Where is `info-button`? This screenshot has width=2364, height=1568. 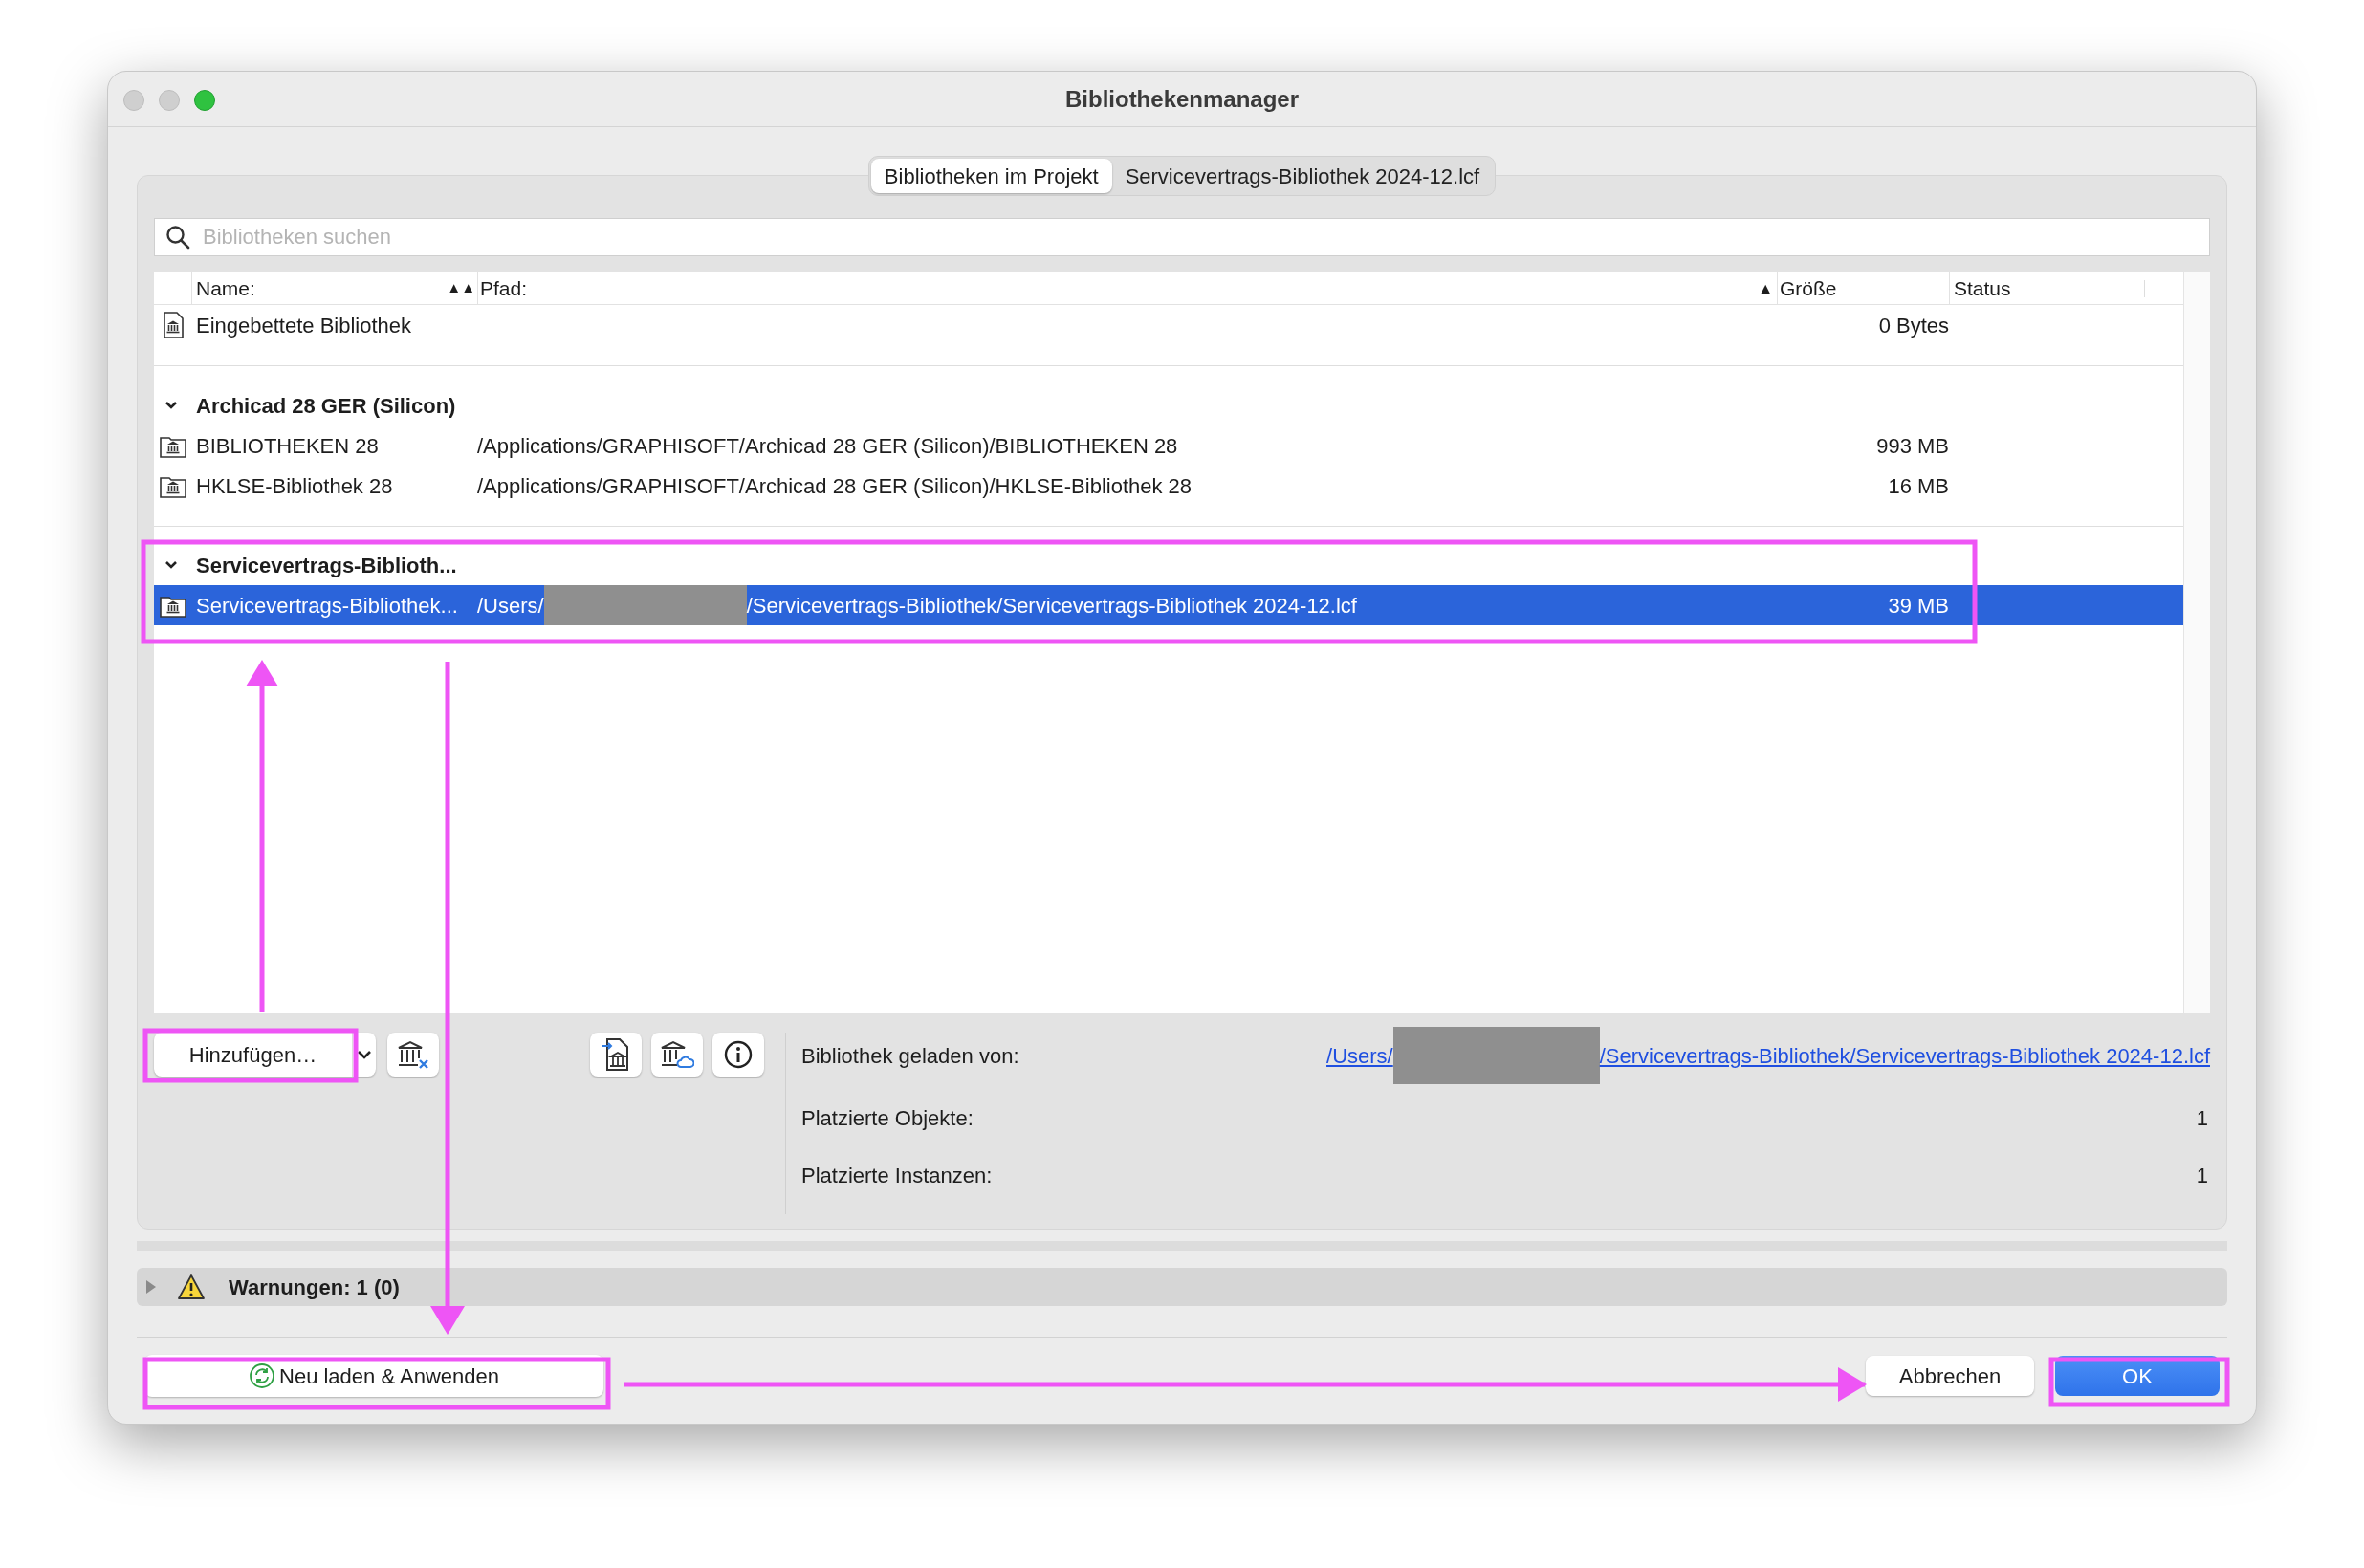 info-button is located at coordinates (738, 1055).